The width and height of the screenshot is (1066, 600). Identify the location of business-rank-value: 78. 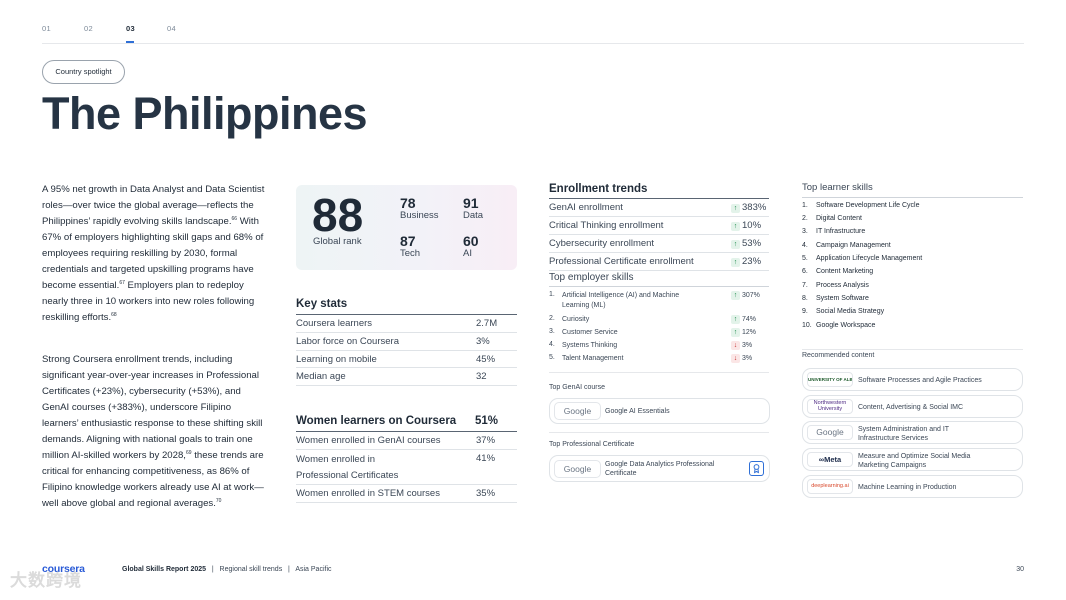
(408, 203).